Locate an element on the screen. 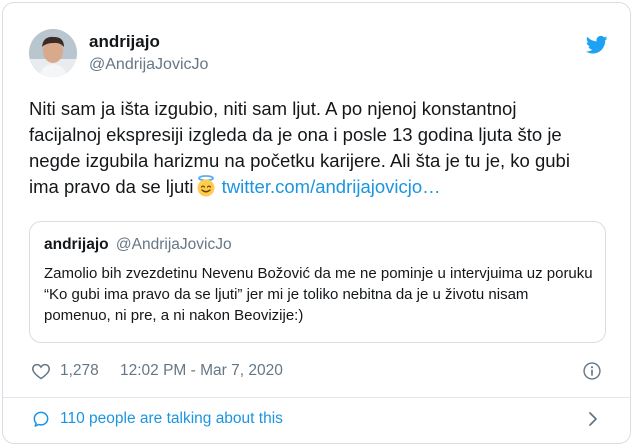 The height and width of the screenshot is (448, 635). tweet-timestamp: 12:02 PM - Mar 7, 2020 is located at coordinates (201, 371).